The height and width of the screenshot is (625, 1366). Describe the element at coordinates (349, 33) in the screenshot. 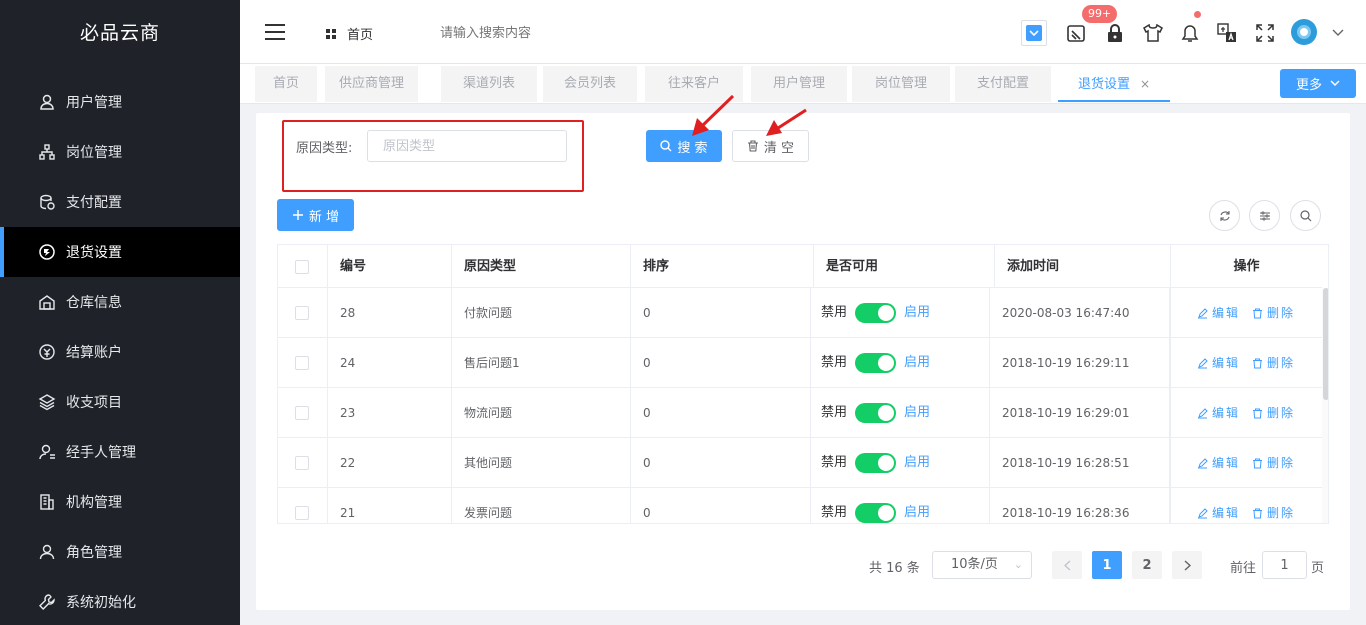

I see `breadcrumb: 首页` at that location.